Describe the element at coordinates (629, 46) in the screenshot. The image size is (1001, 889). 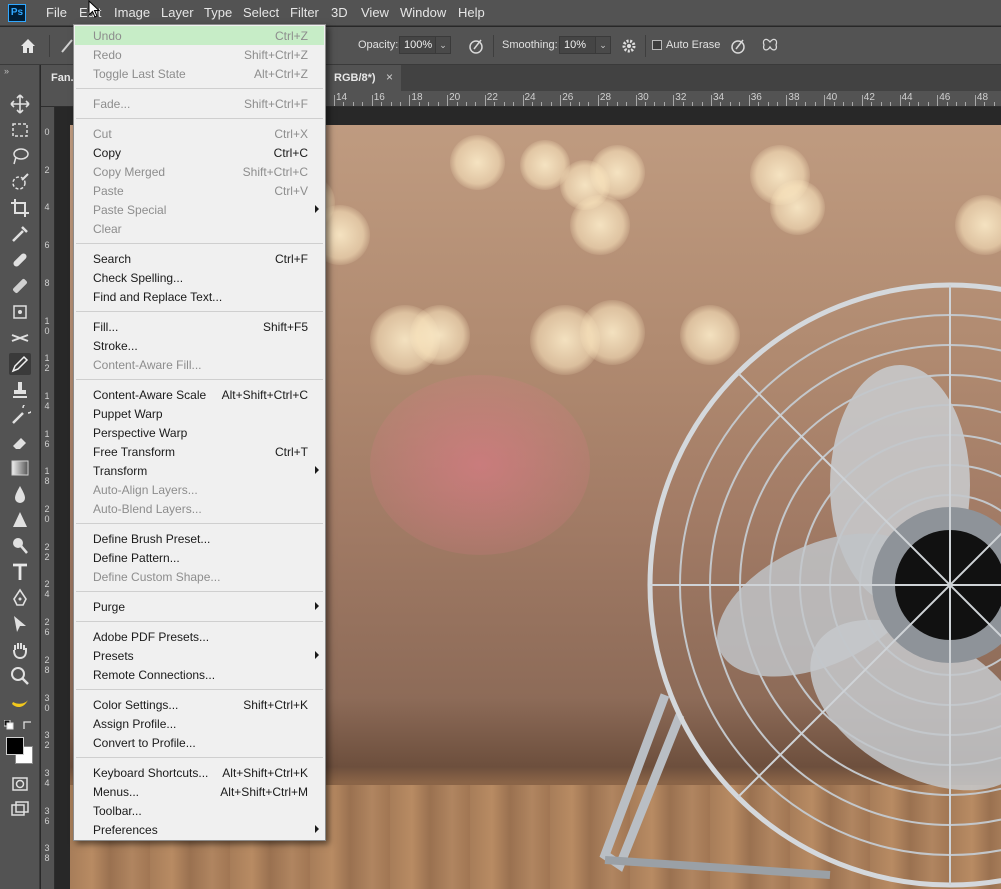
I see `gear-icon` at that location.